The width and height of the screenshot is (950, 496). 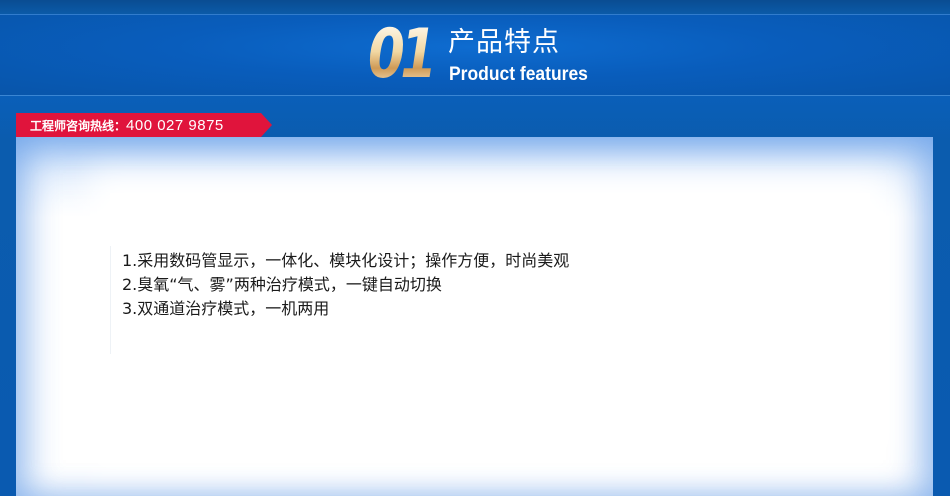 What do you see at coordinates (110, 300) in the screenshot?
I see `features-rule` at bounding box center [110, 300].